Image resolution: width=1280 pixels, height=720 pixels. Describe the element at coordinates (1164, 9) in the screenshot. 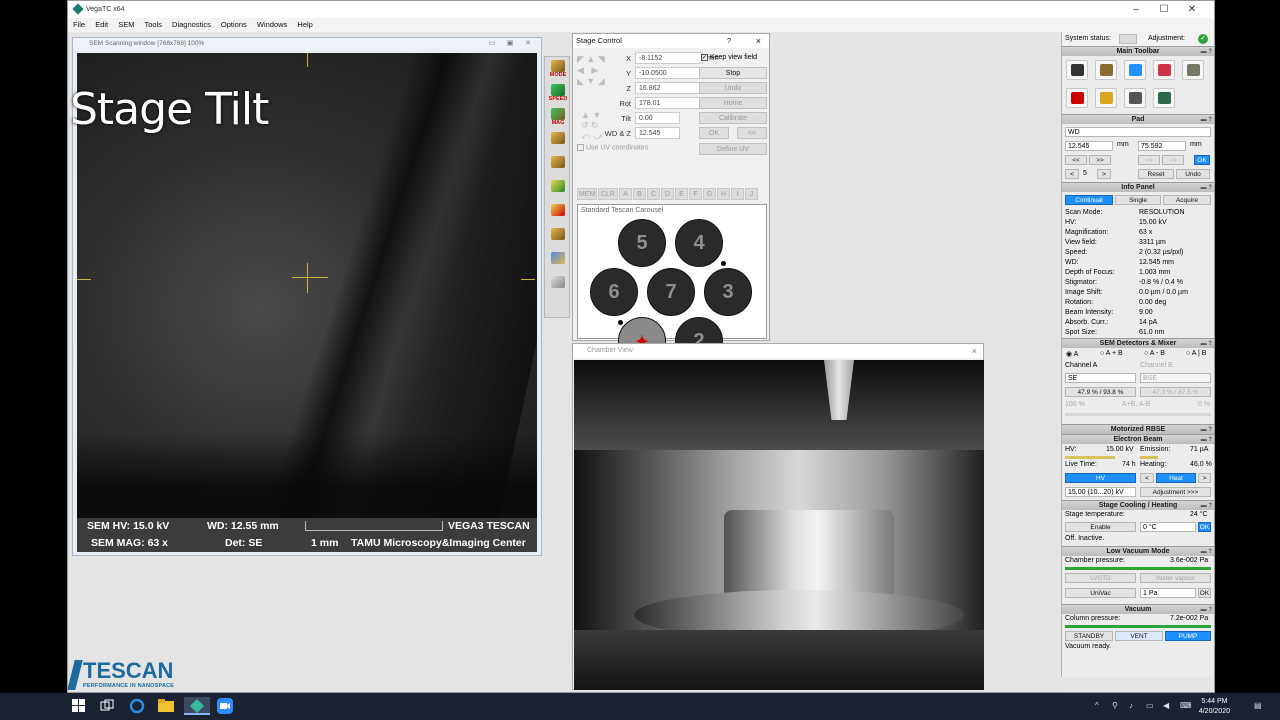

I see `maximize-icon: ☐` at that location.